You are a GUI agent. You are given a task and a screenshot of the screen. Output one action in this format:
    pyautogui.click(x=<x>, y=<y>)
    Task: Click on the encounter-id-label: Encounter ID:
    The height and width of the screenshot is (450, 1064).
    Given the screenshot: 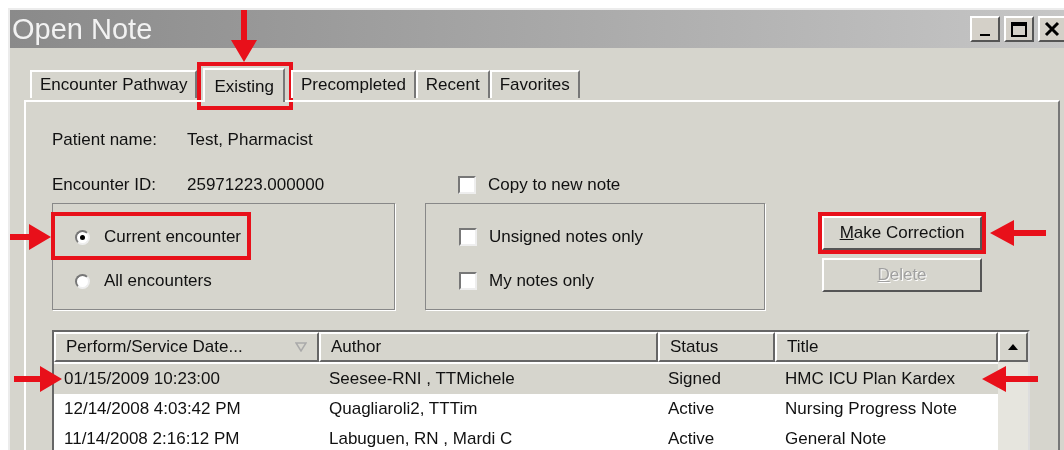 What is the action you would take?
    pyautogui.click(x=104, y=185)
    